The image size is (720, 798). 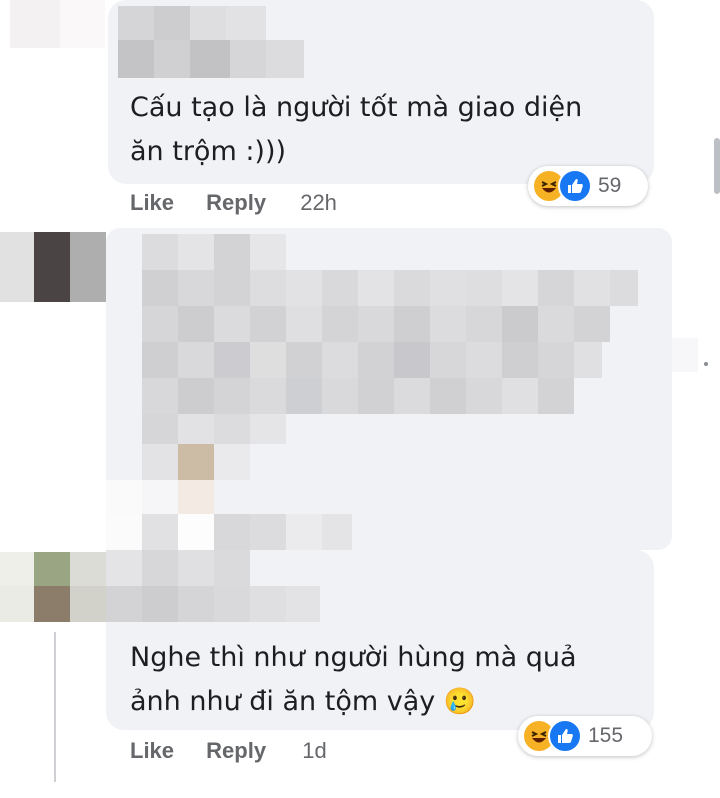 I want to click on comment-line-text: ảnh như đi ăn tộm vậy, so click(x=283, y=701).